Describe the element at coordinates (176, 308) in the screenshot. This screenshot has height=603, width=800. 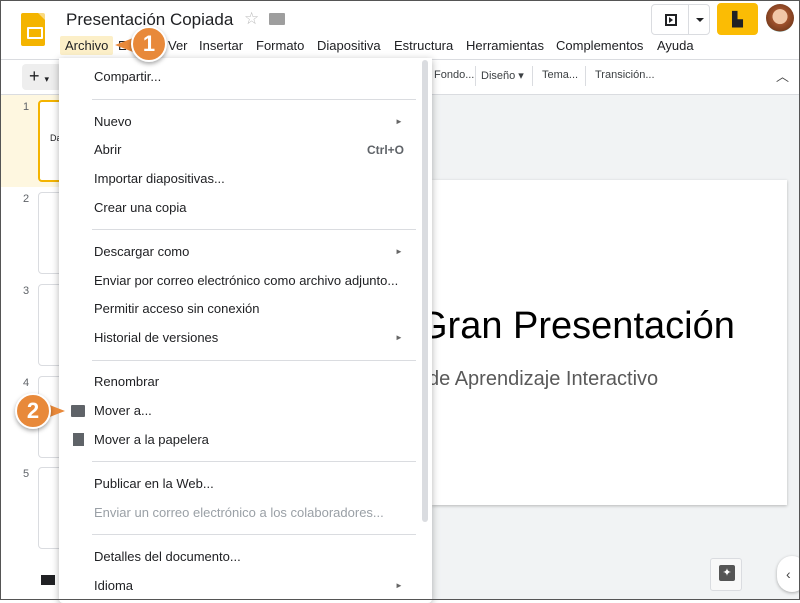
I see `menu-item-sin-conexion: Permitir acceso sin conexión` at that location.